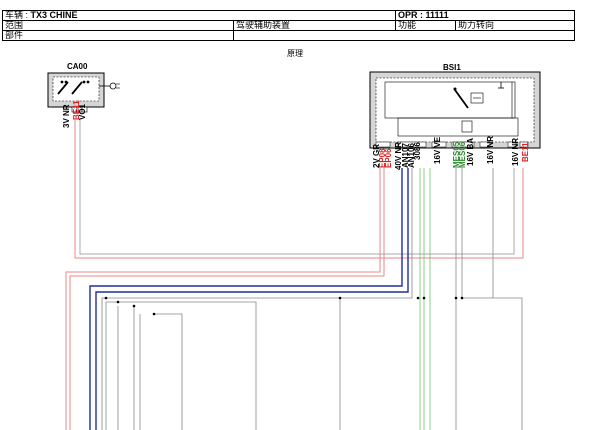 The width and height of the screenshot is (606, 430). Describe the element at coordinates (515, 151) in the screenshot. I see `pin-label-bsi1-12: 16V NR` at that location.